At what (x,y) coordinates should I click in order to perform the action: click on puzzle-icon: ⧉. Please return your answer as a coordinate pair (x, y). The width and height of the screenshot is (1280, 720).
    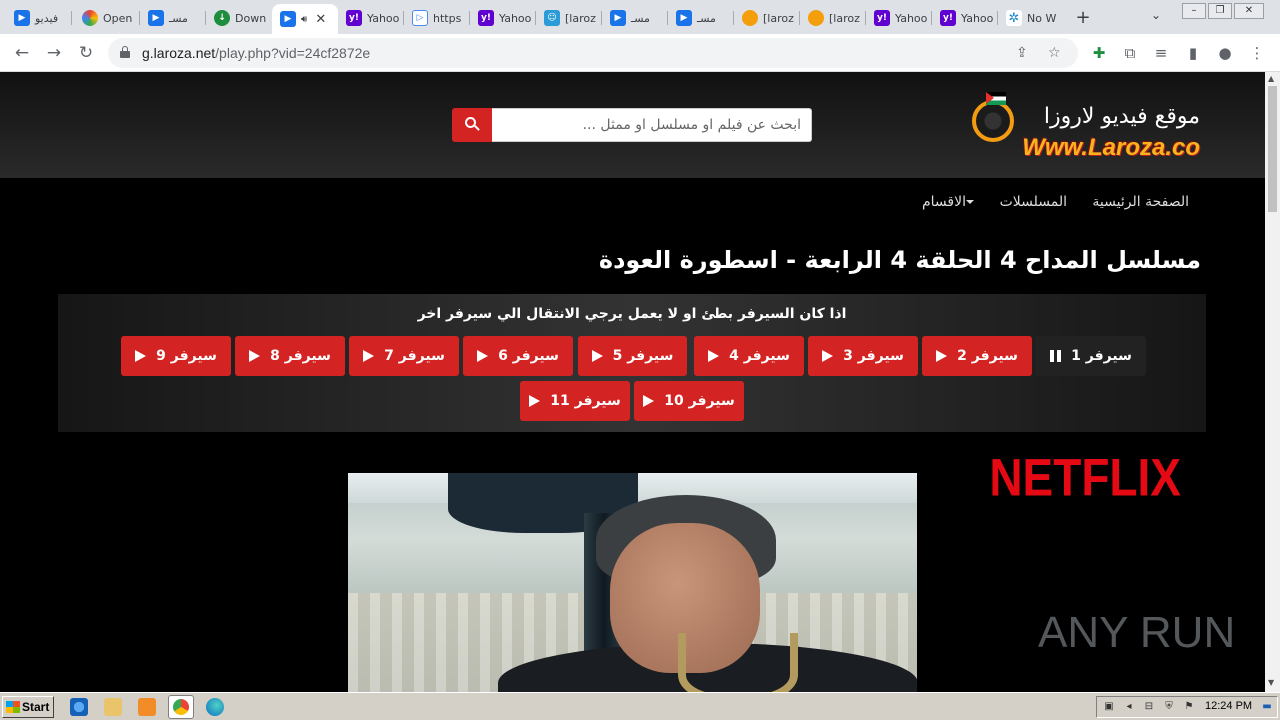
    Looking at the image, I should click on (1130, 53).